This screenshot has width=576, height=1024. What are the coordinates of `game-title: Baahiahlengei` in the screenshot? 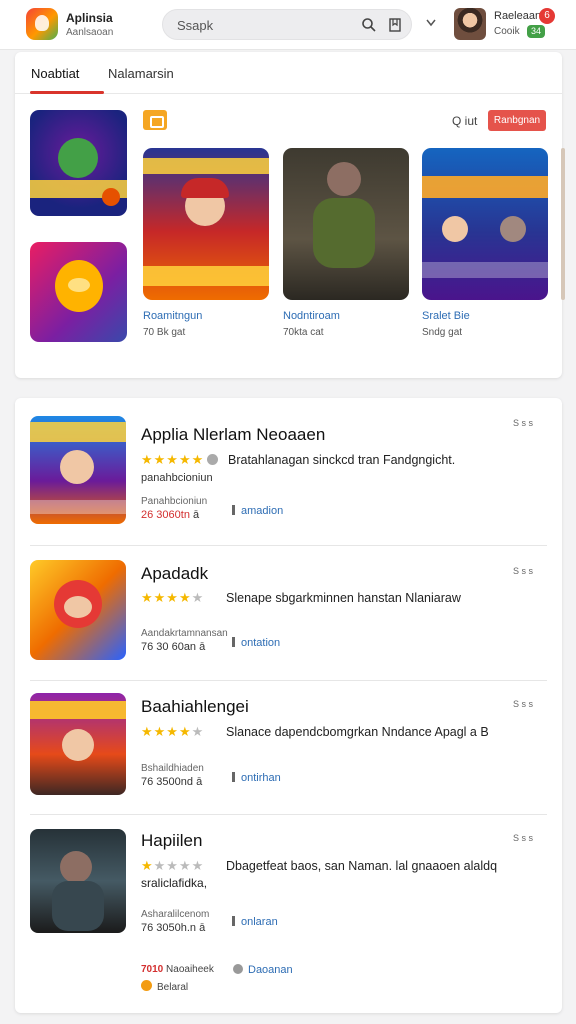 It's located at (195, 707).